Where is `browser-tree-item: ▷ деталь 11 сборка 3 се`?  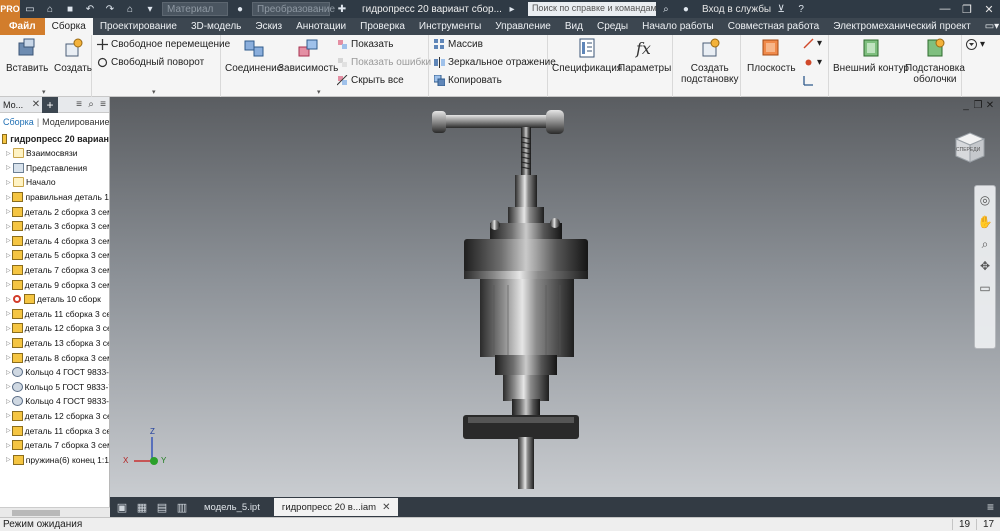
browser-tree-item: ▷ деталь 11 сборка 3 се is located at coordinates (54, 430).